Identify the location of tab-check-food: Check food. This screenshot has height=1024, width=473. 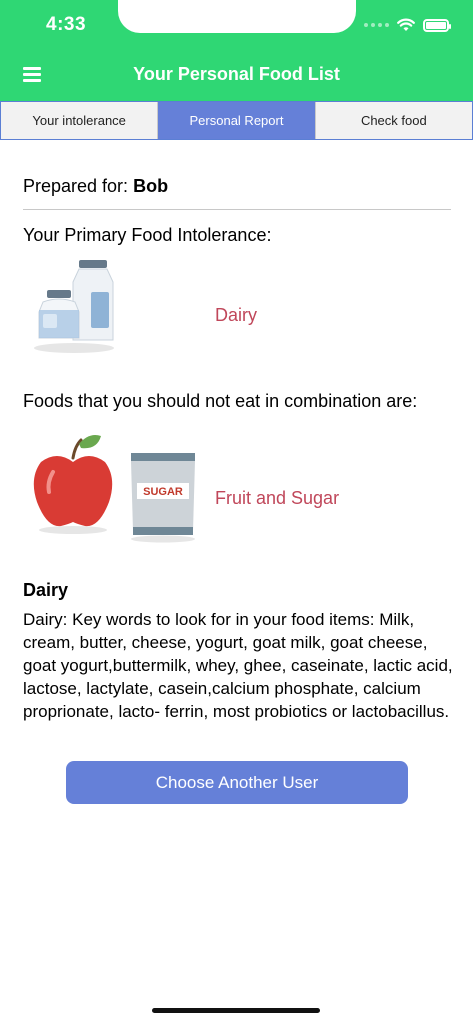
(393, 120).